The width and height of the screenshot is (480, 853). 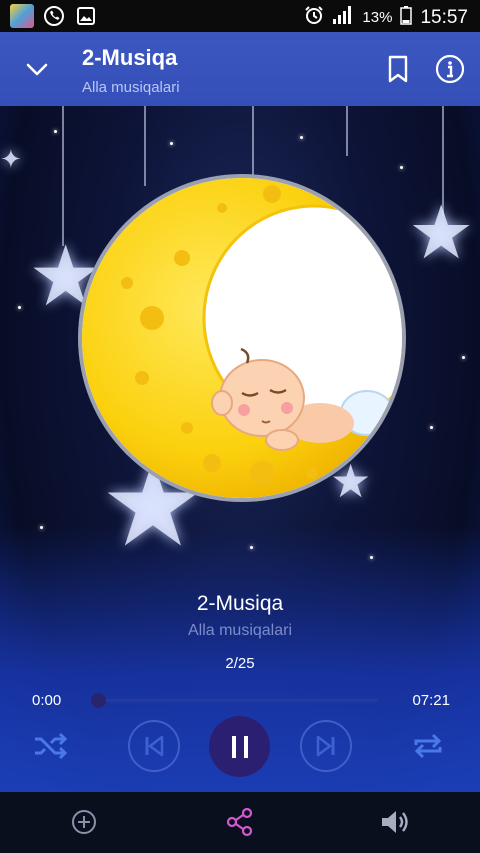 What do you see at coordinates (406, 17) in the screenshot?
I see `battery-icon` at bounding box center [406, 17].